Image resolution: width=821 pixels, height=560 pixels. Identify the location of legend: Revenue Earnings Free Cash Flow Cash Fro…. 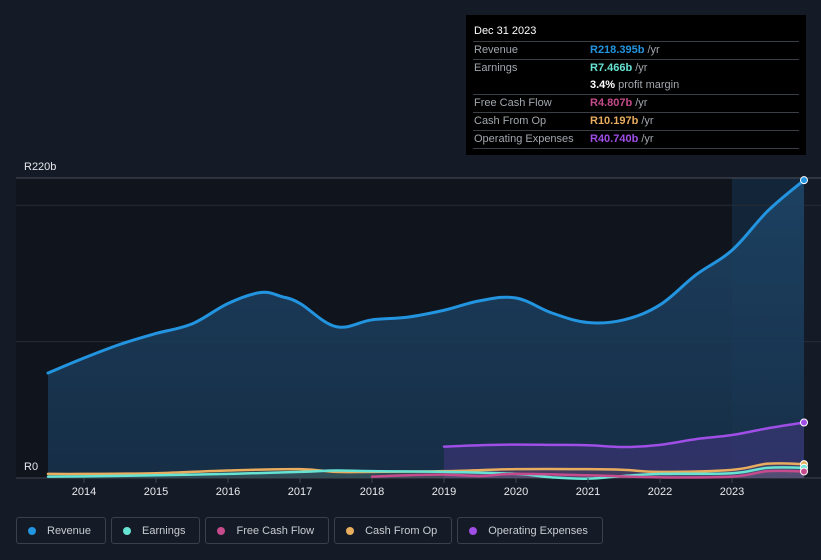
(309, 530).